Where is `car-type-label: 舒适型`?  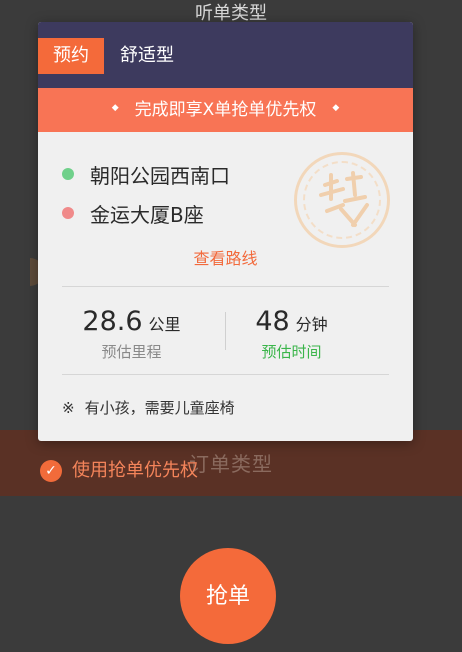
car-type-label: 舒适型 is located at coordinates (147, 55).